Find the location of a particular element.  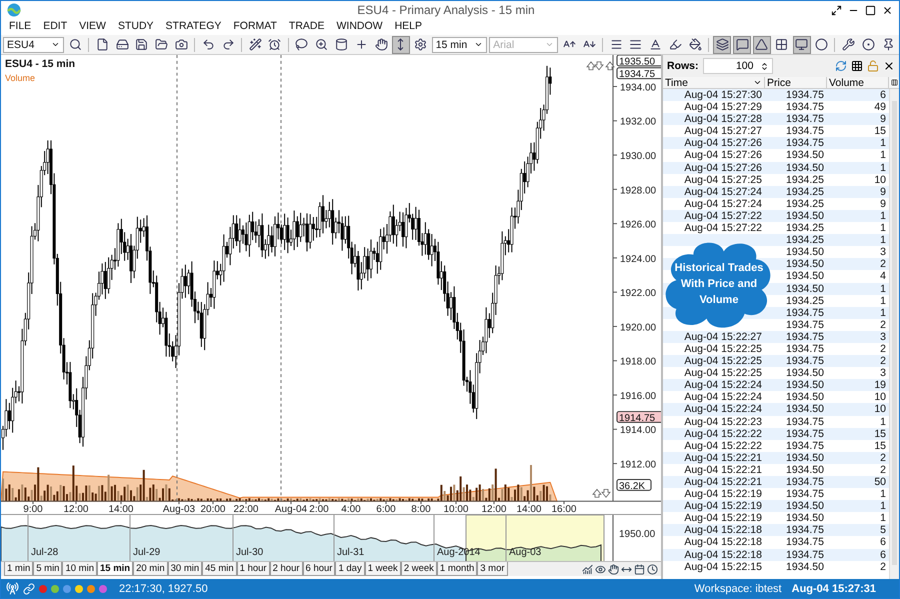

interval-tab: 6 hour is located at coordinates (319, 569).